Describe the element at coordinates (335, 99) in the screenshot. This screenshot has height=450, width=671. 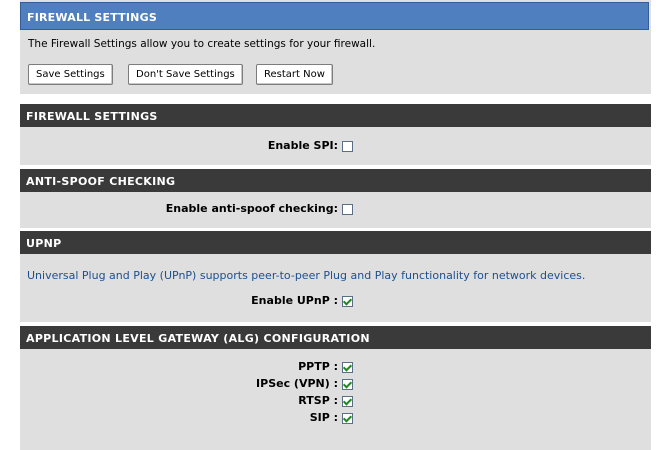
I see `section-gap` at that location.